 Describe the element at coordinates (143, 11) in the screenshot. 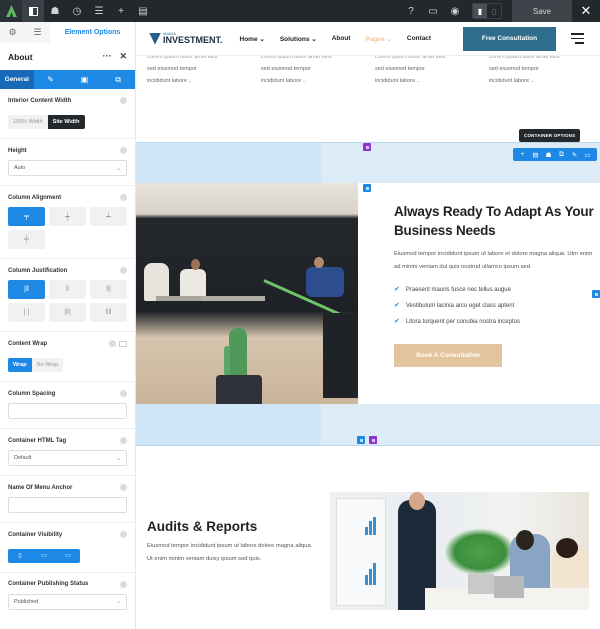

I see `clipboard-icon: ▤` at that location.